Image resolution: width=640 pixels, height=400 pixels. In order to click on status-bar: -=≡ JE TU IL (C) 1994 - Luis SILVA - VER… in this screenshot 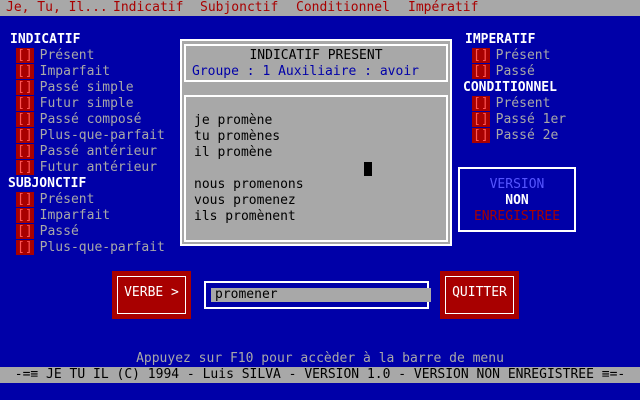, I will do `click(320, 375)`.